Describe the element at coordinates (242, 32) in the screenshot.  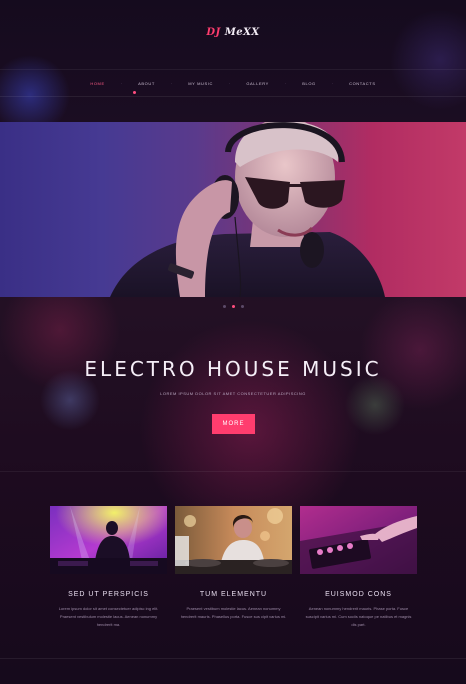
I see `logo-name: MeXX` at that location.